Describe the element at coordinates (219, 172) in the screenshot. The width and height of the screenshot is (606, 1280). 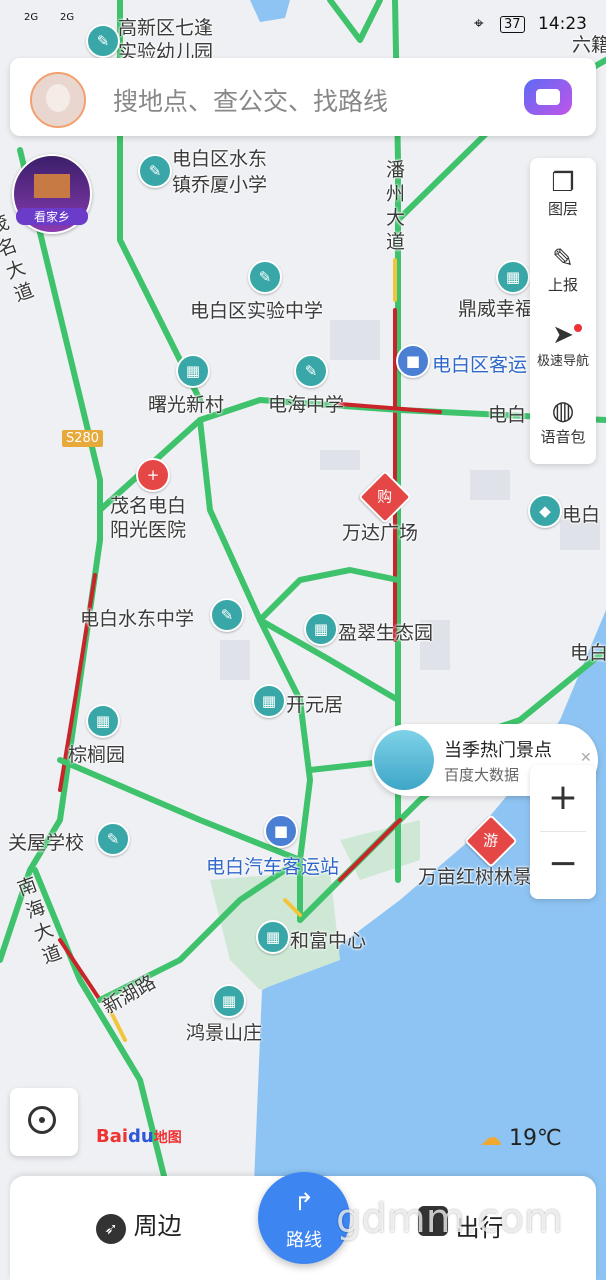
I see `map-label-school: 电白区水东 镇乔厦小学` at that location.